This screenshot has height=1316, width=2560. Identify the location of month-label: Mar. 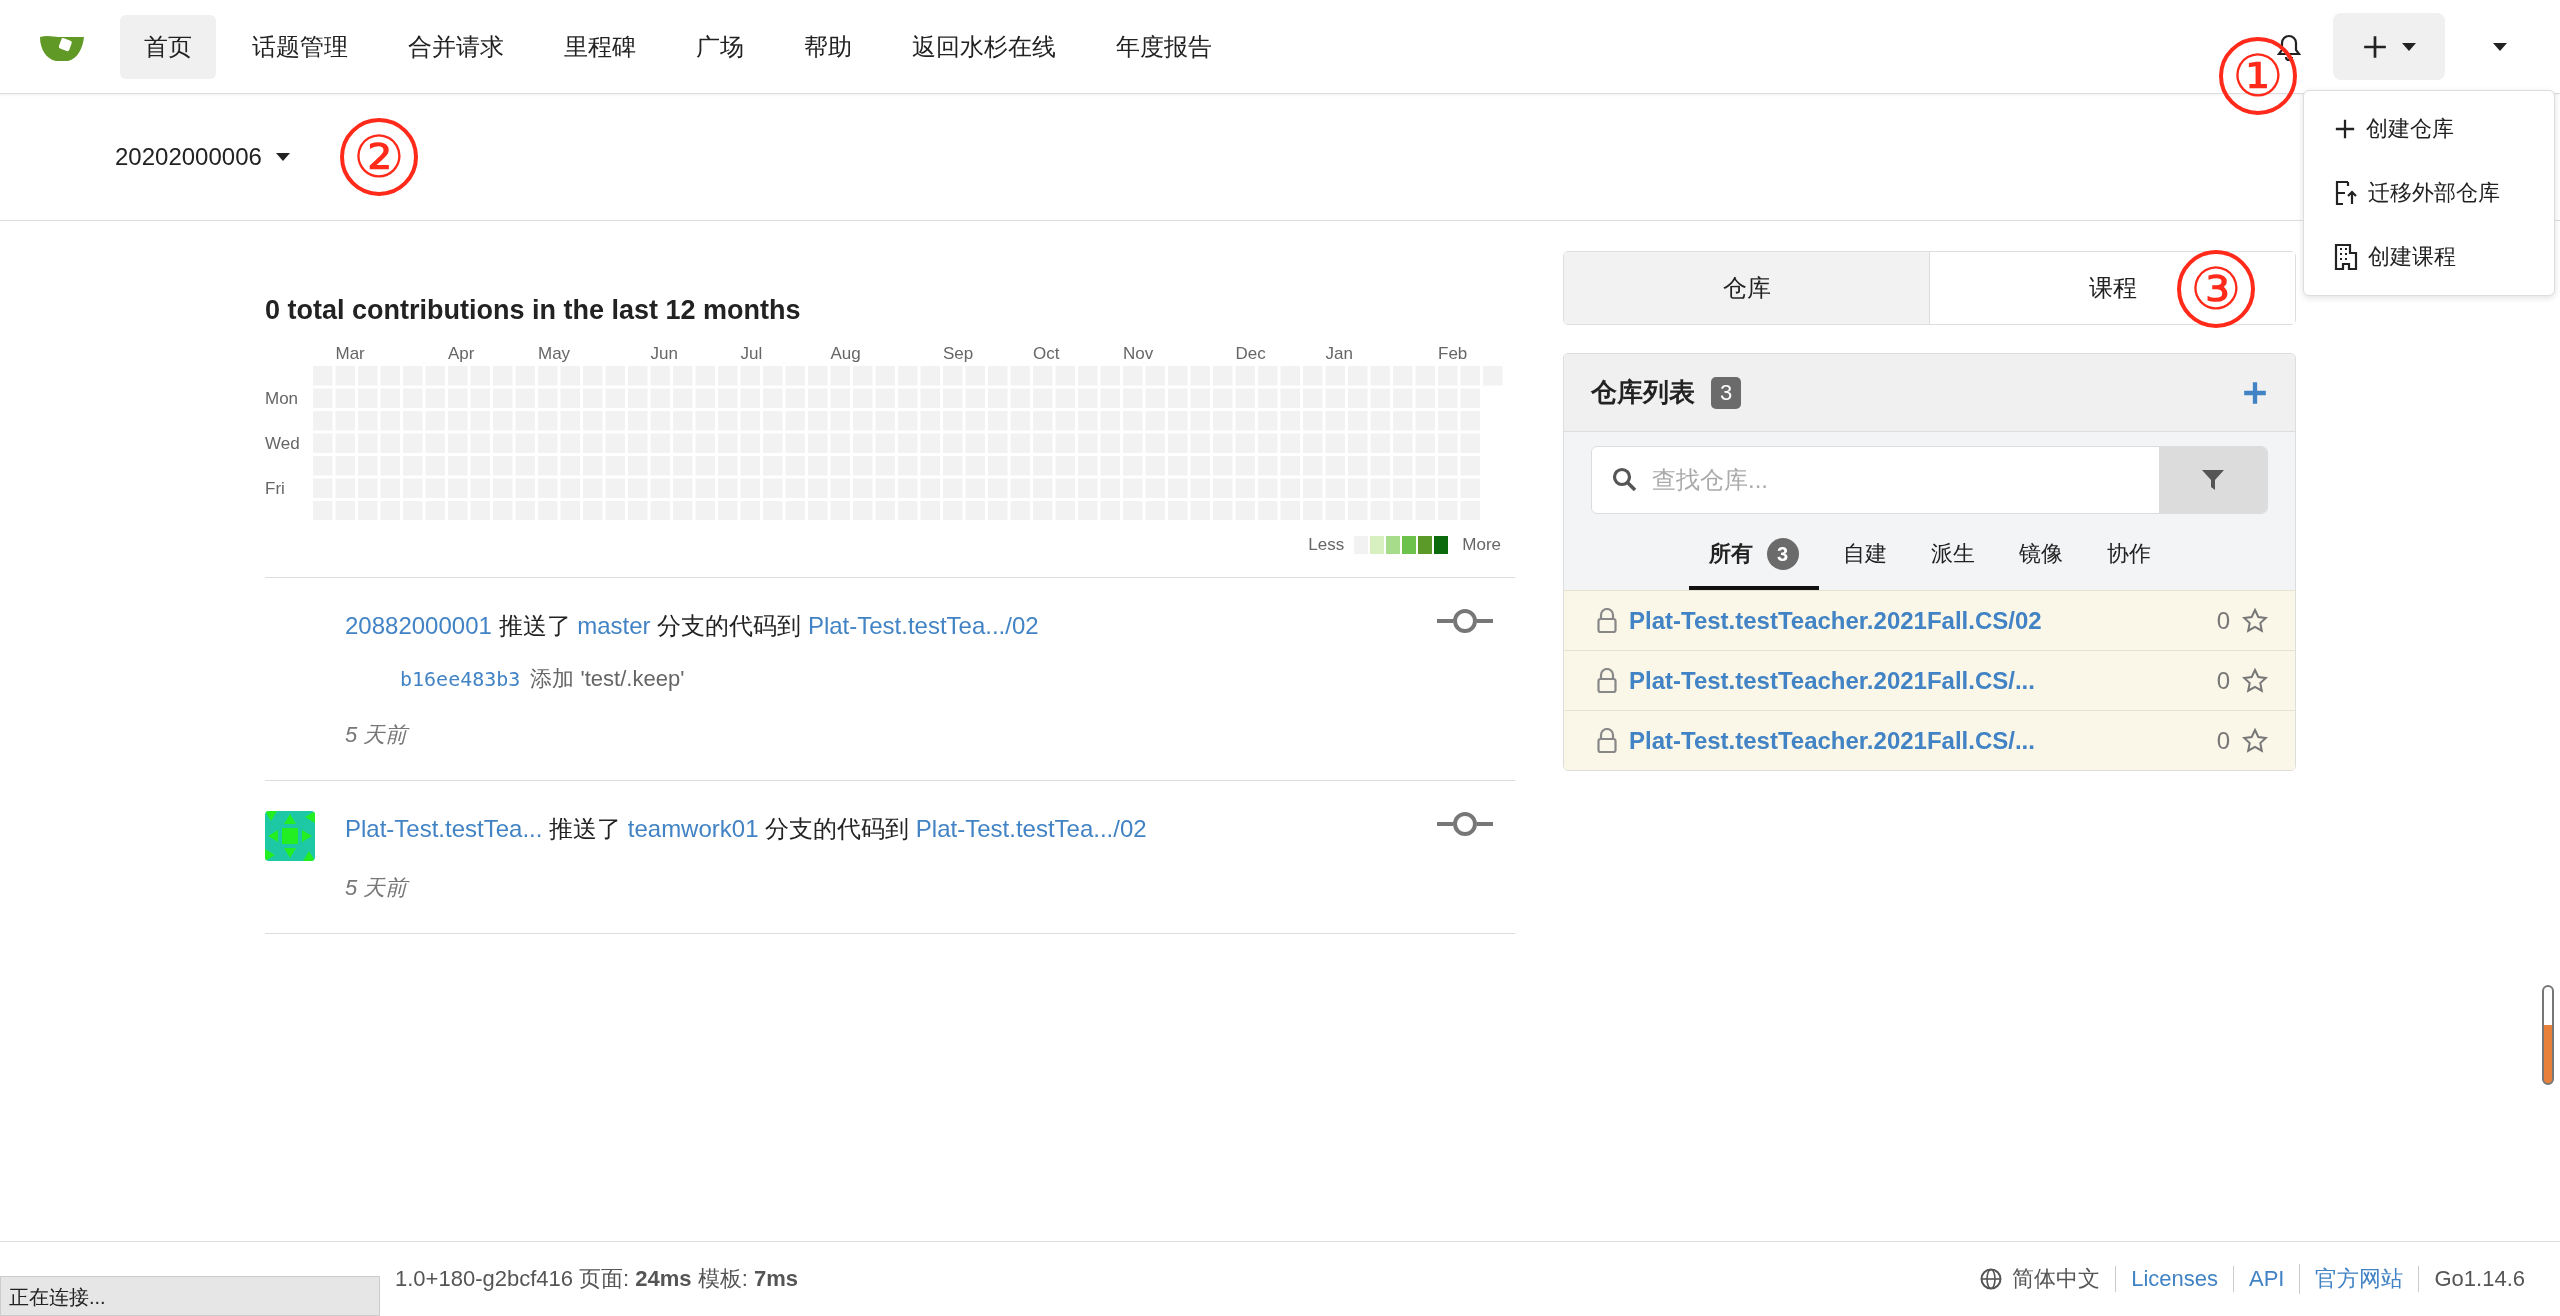
(350, 354).